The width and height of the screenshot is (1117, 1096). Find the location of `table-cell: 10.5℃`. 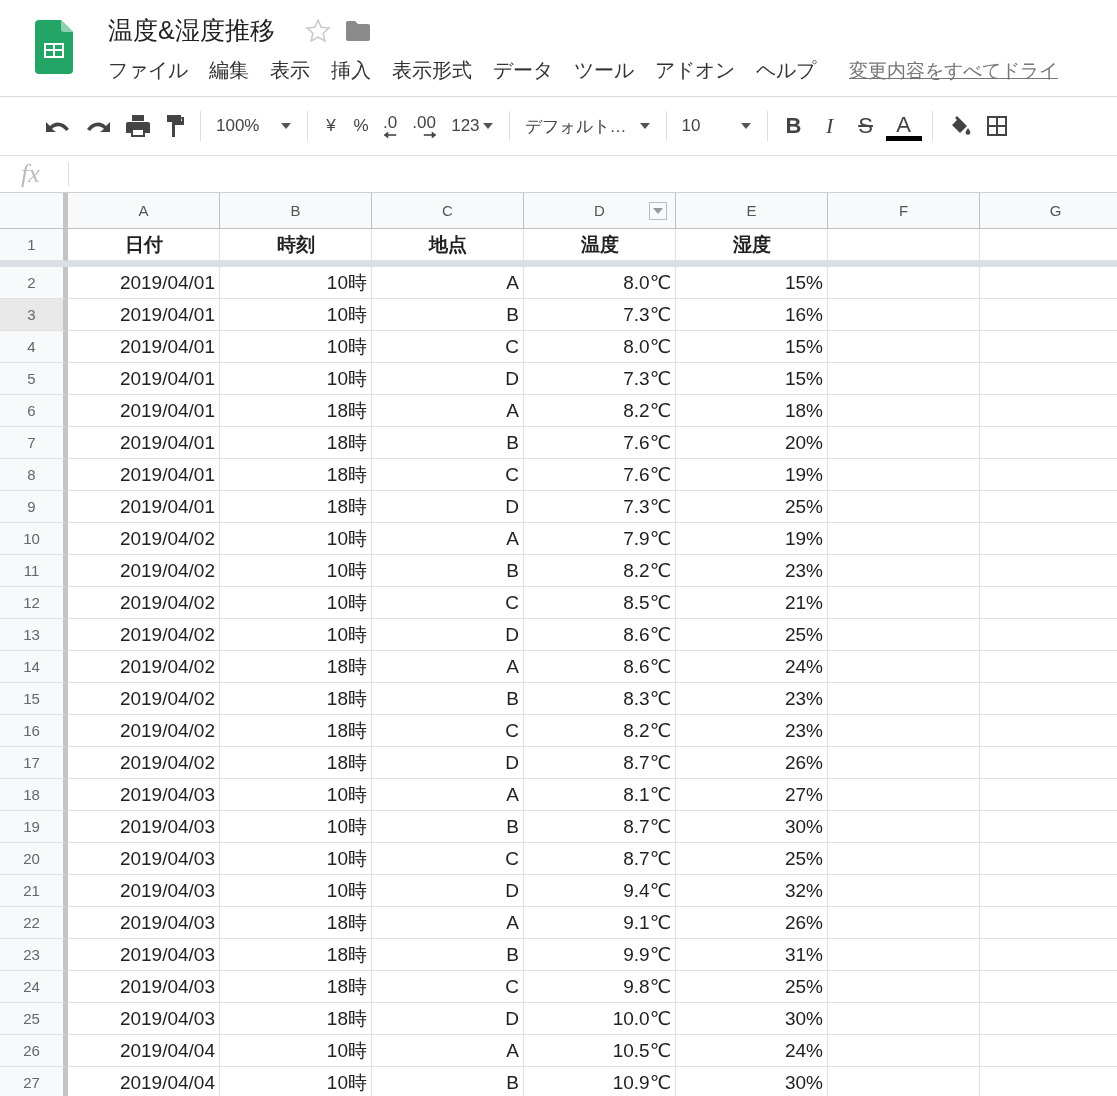

table-cell: 10.5℃ is located at coordinates (600, 1051).